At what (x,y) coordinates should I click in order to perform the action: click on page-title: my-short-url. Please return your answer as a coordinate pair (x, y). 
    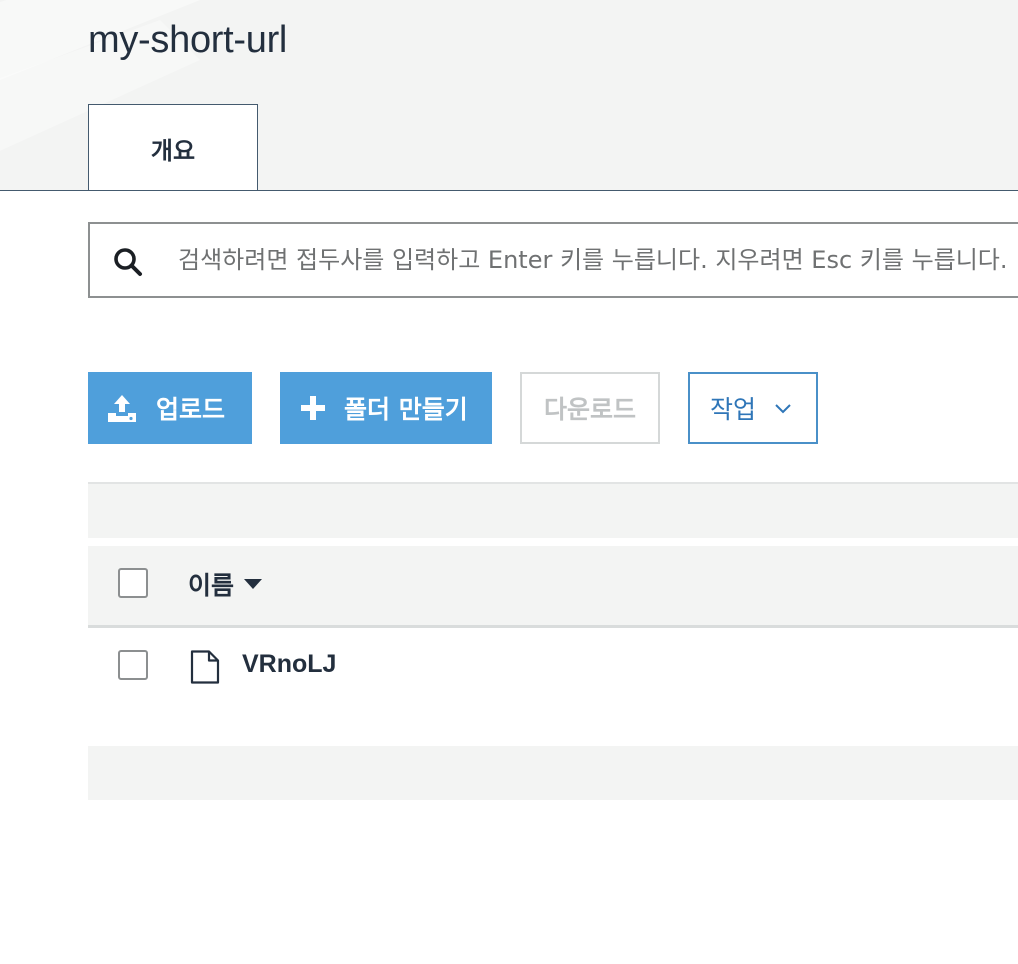
    Looking at the image, I should click on (188, 40).